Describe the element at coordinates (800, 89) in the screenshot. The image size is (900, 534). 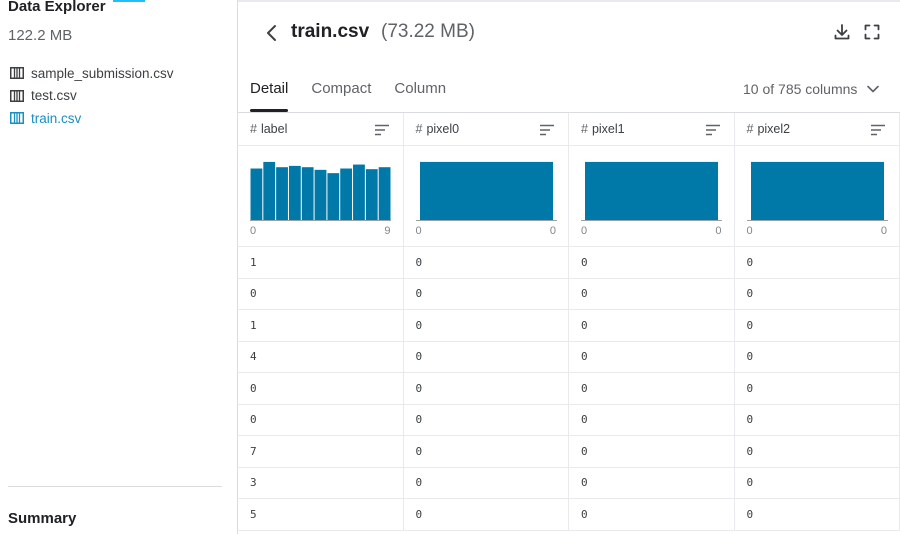
I see `column-selector-label: 10 of 785 columns` at that location.